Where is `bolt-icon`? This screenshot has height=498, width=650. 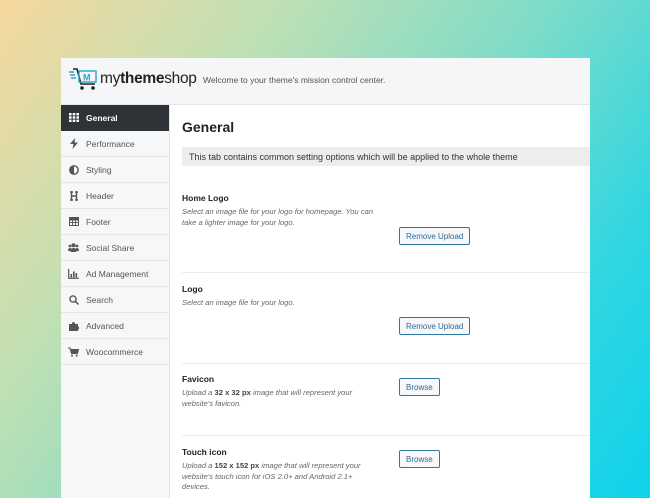
bolt-icon is located at coordinates (73, 143).